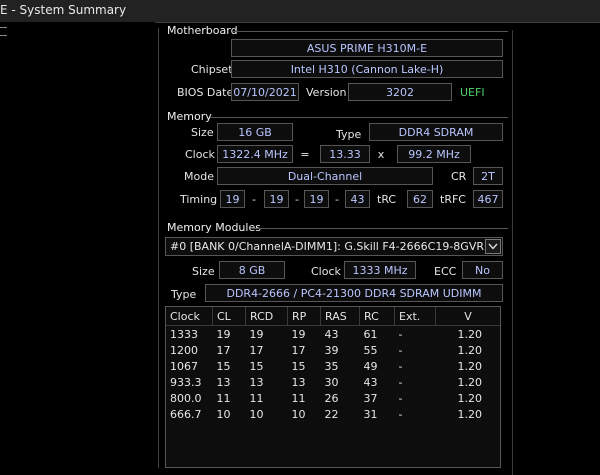  What do you see at coordinates (493, 246) in the screenshot?
I see `chevron-down-icon` at bounding box center [493, 246].